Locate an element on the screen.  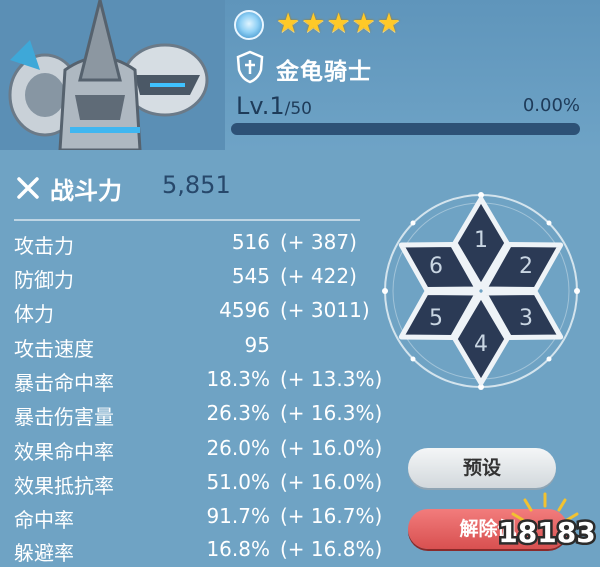
divider is located at coordinates (187, 220).